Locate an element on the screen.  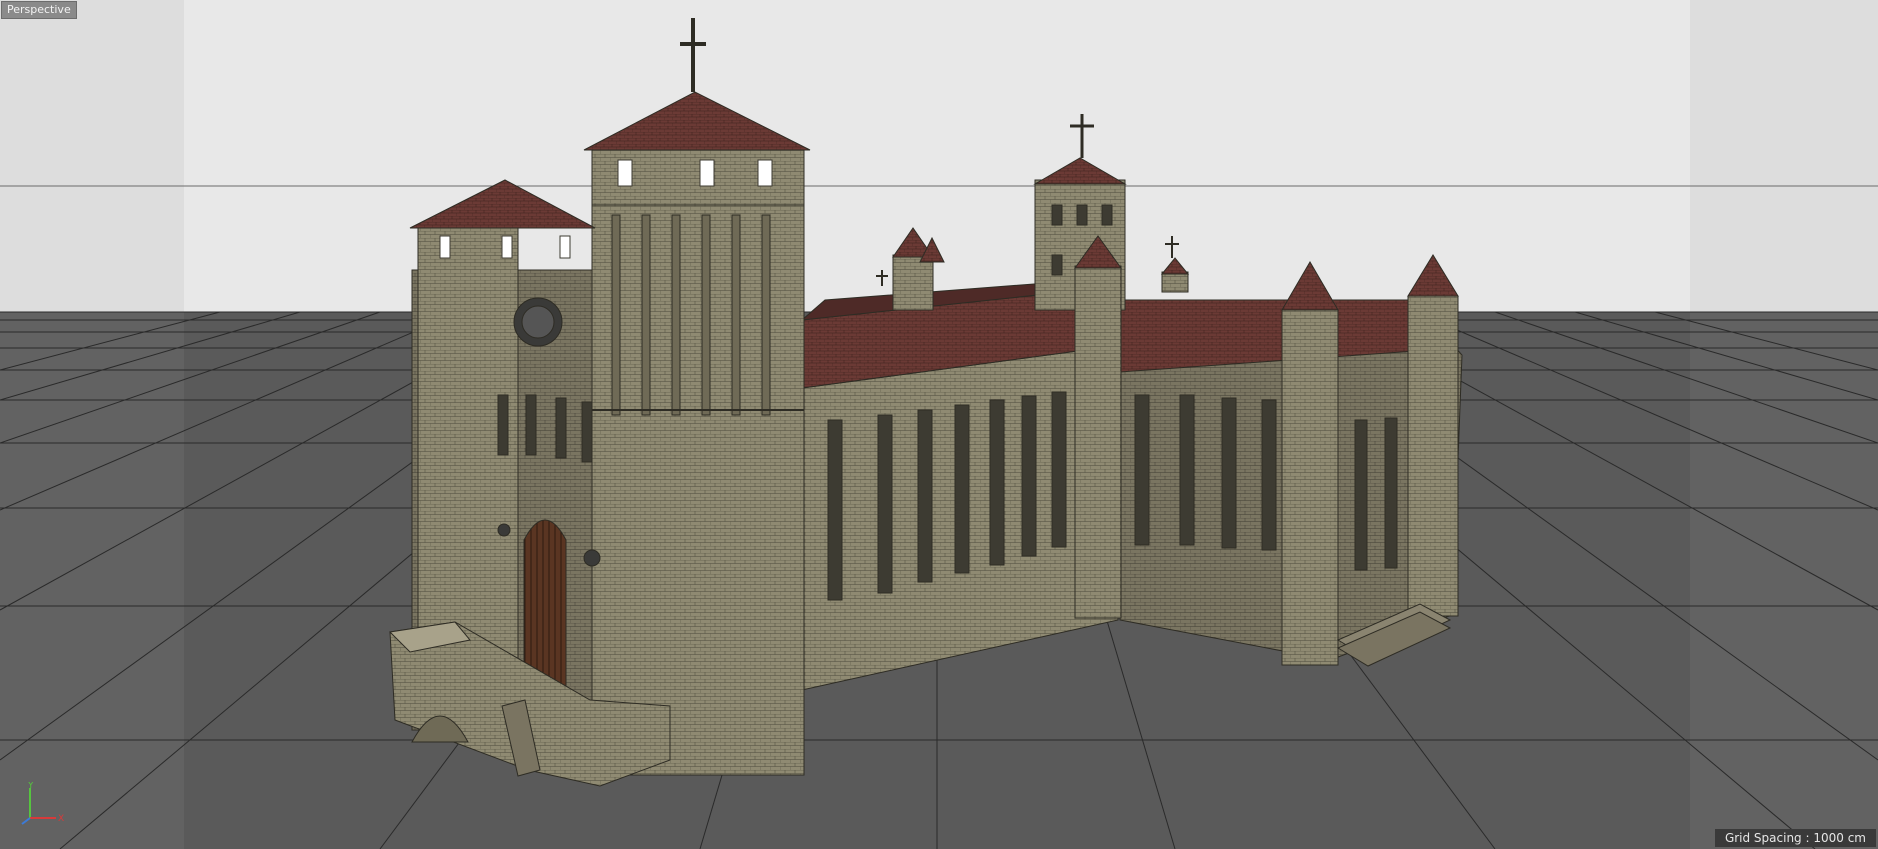
view-name-label: Perspective is located at coordinates (39, 10).